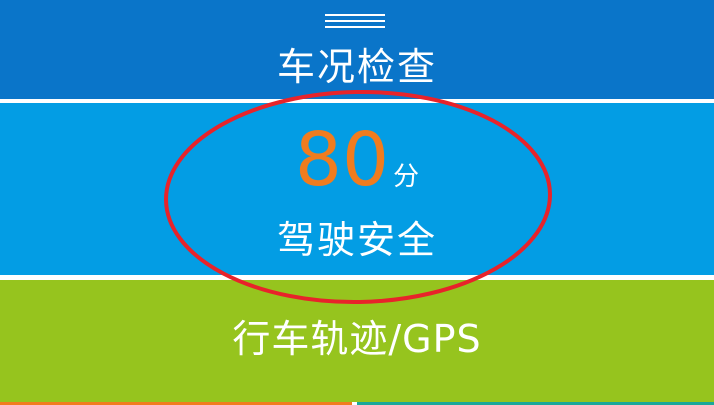  What do you see at coordinates (356, 67) in the screenshot?
I see `vehicle-check-title: 车况检查` at bounding box center [356, 67].